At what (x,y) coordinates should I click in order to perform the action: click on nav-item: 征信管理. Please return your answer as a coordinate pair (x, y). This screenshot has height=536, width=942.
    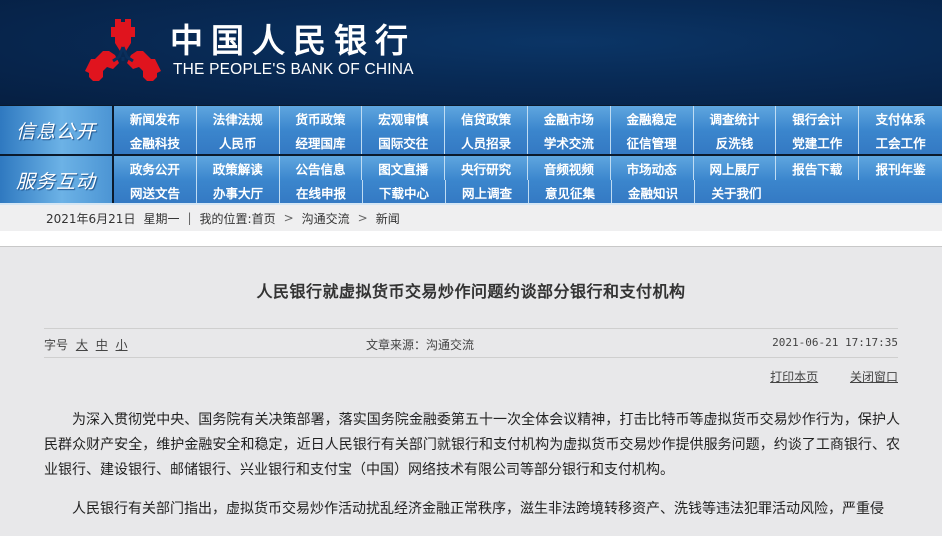
    Looking at the image, I should click on (652, 142).